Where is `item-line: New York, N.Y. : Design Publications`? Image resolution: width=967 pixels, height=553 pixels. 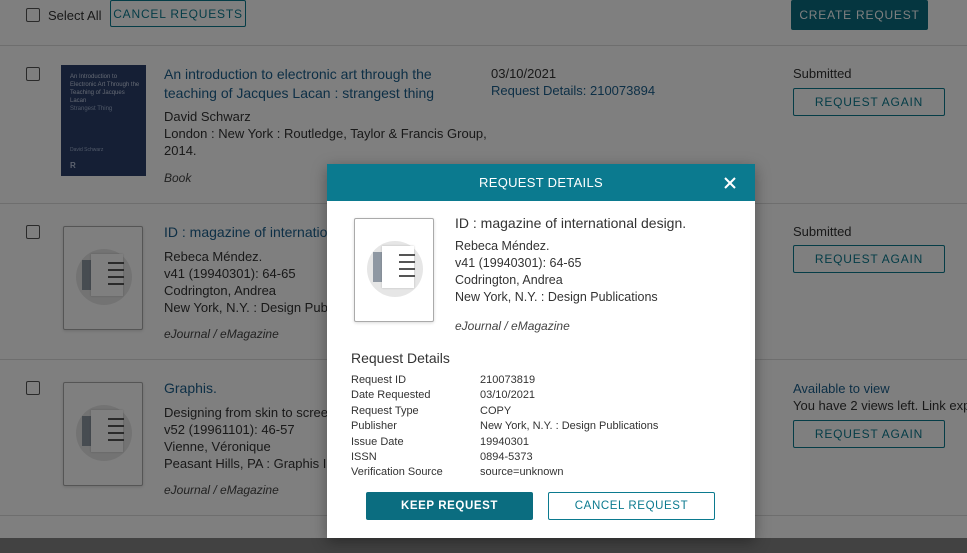
item-line: New York, N.Y. : Design Publications is located at coordinates (556, 297).